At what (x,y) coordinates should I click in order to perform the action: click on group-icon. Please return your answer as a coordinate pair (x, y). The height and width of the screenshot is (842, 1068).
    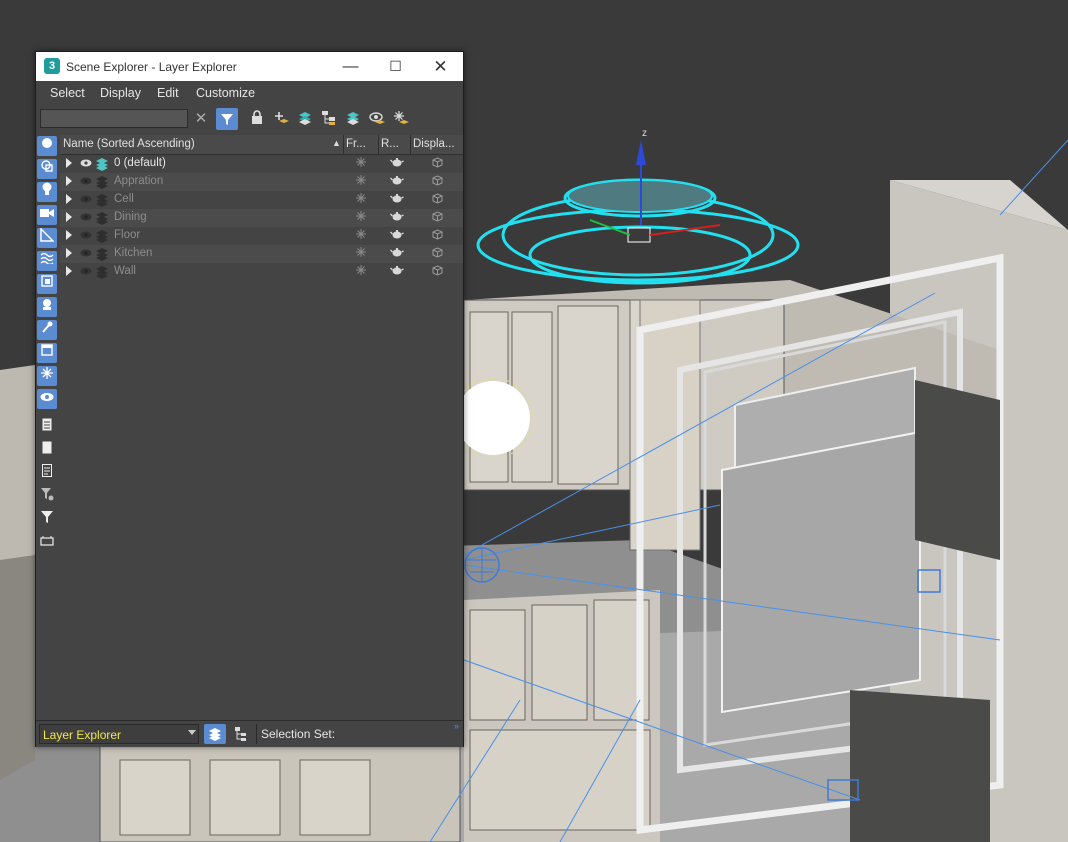
    Looking at the image, I should click on (47, 284).